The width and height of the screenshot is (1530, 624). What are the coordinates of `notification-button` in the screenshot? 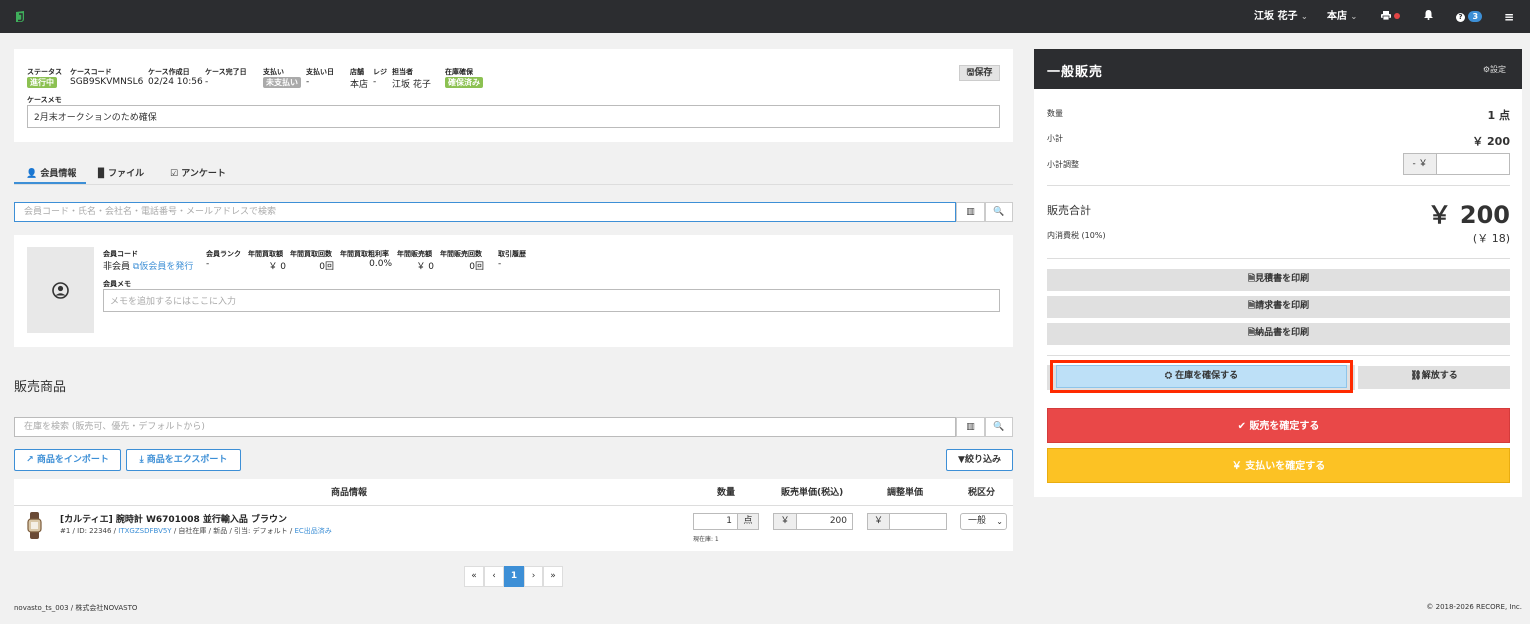 It's located at (1428, 16).